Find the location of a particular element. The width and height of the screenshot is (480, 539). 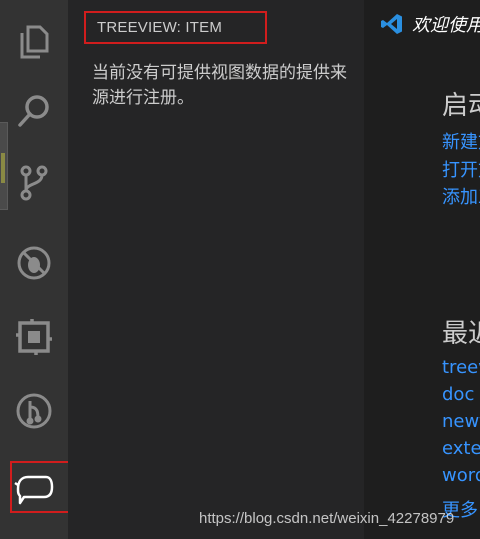

recent-heading: 最近 is located at coordinates (461, 334).